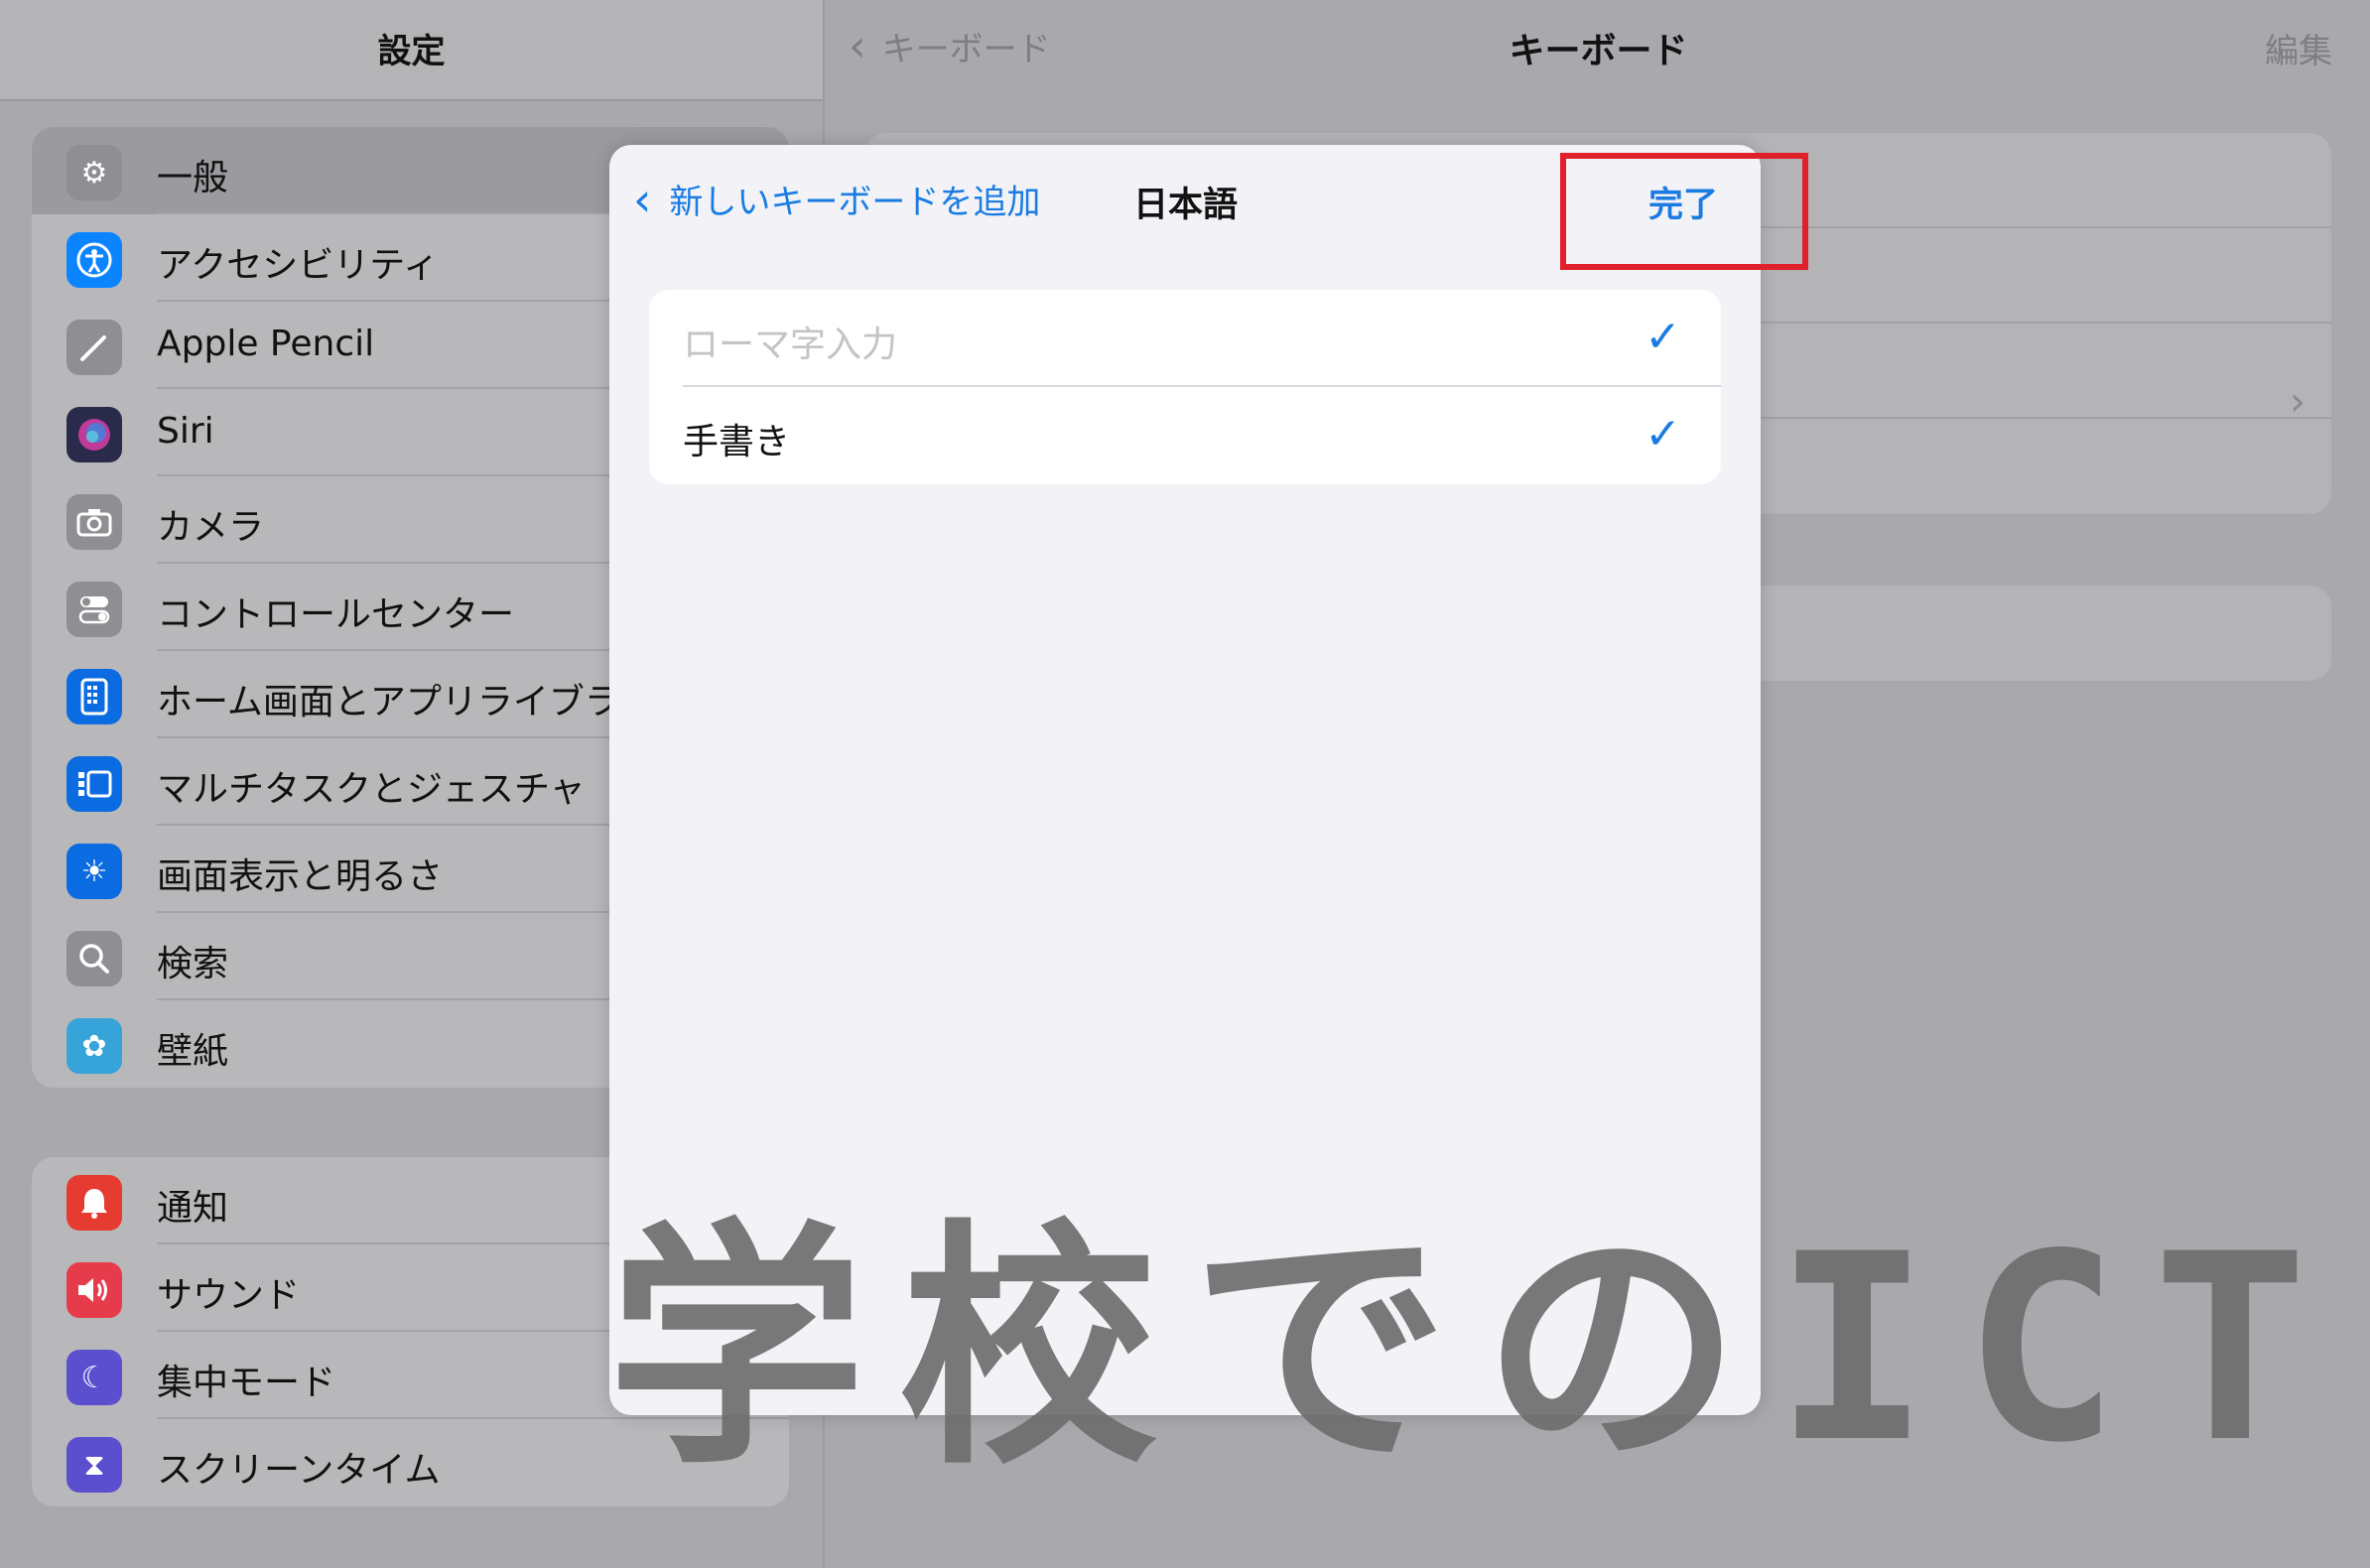  What do you see at coordinates (266, 344) in the screenshot?
I see `sidebar-item-label: Apple Pencil` at bounding box center [266, 344].